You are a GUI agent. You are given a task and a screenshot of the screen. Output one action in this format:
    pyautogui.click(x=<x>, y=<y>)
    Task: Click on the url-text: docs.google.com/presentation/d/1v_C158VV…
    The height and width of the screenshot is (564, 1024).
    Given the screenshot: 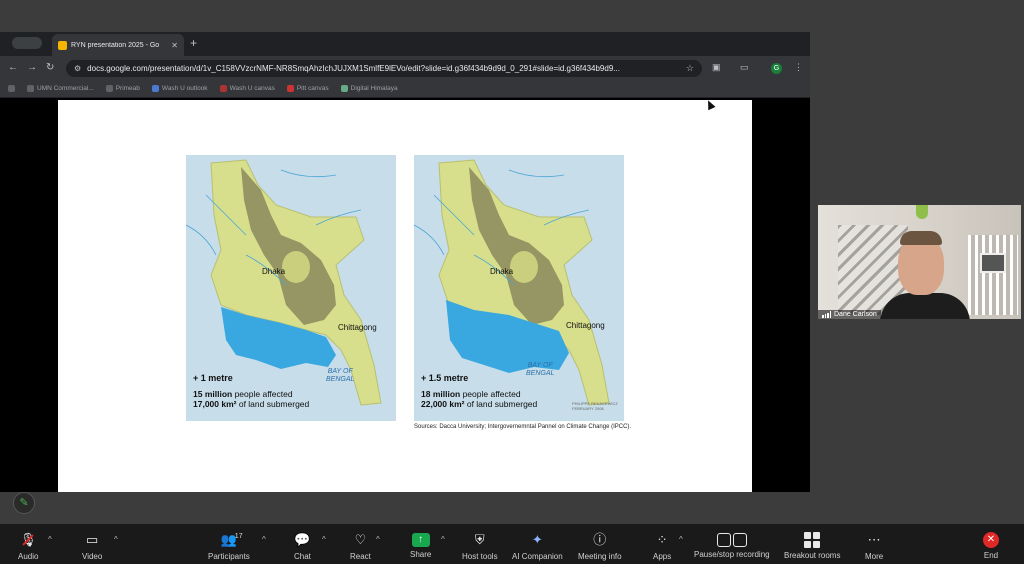 What is the action you would take?
    pyautogui.click(x=353, y=68)
    